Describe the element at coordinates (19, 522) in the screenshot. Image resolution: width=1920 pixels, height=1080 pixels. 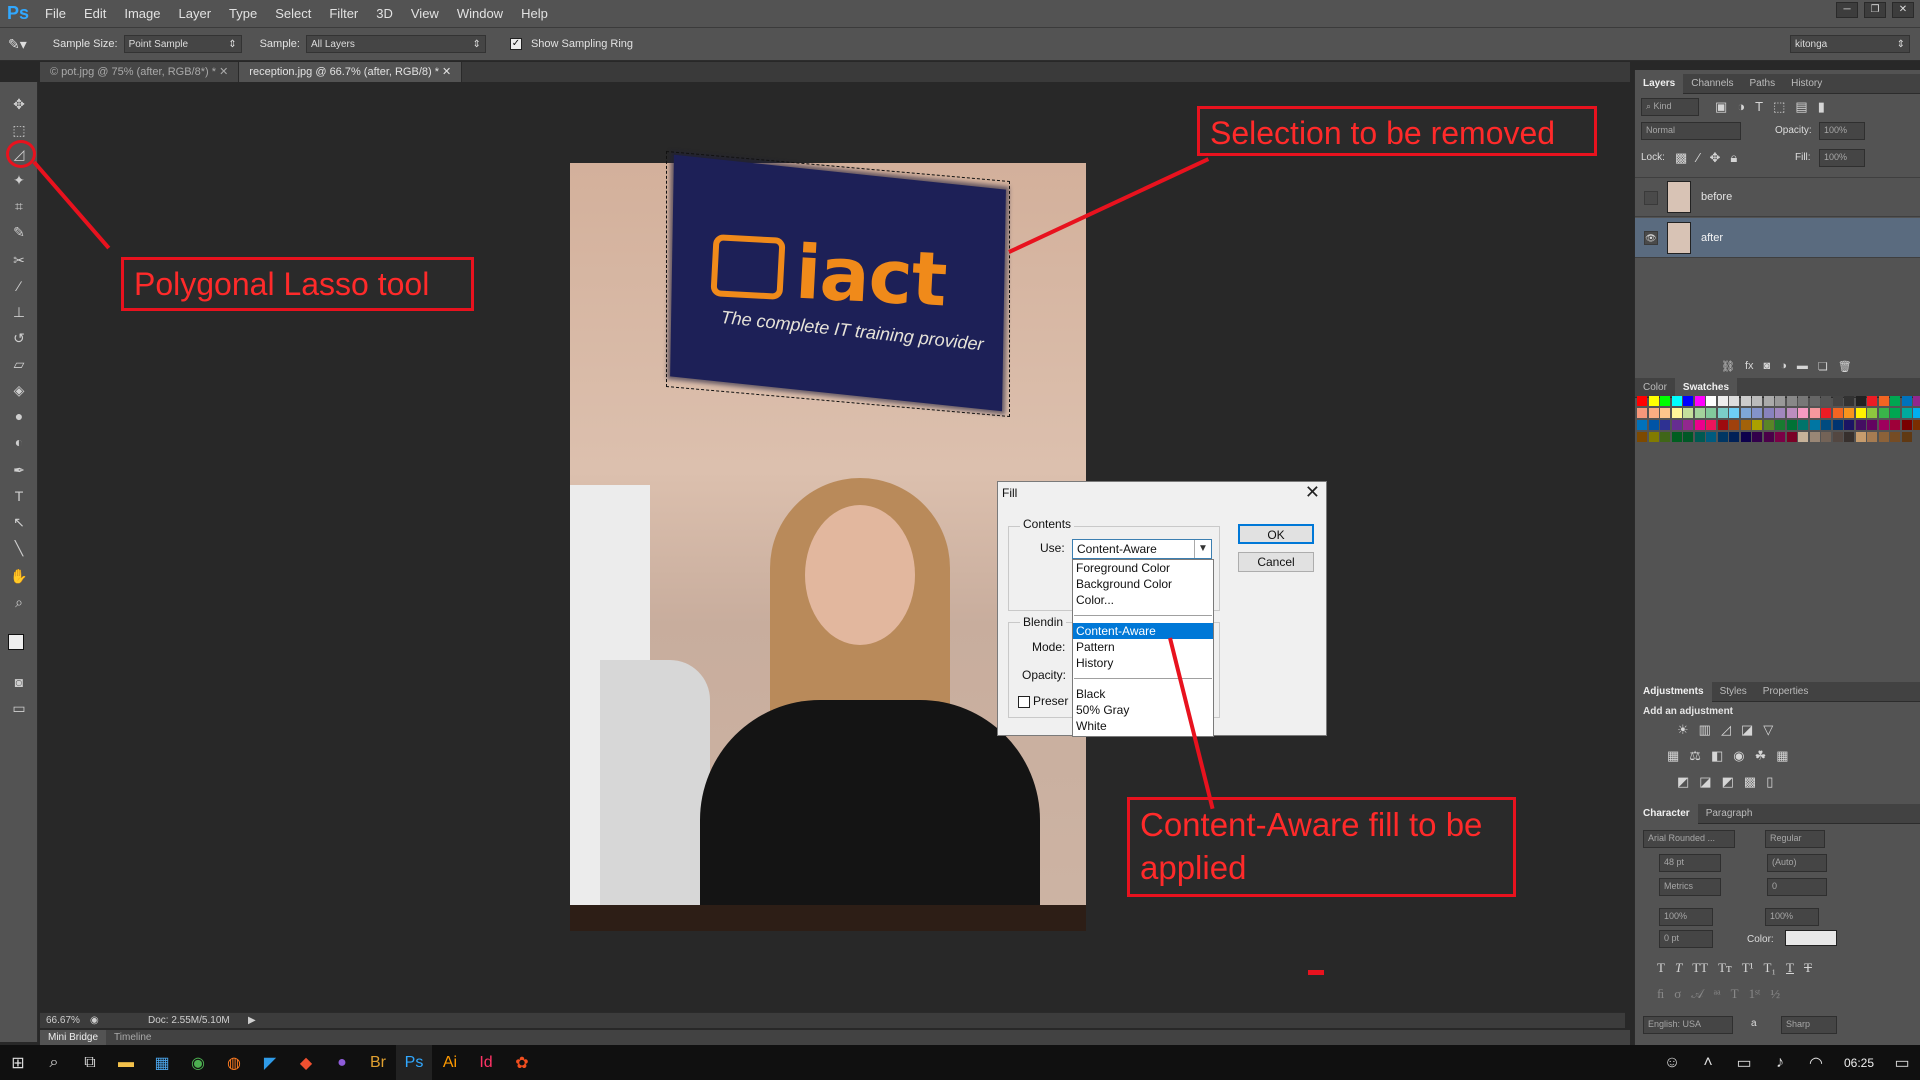
I see `path-select-icon: ↖` at that location.